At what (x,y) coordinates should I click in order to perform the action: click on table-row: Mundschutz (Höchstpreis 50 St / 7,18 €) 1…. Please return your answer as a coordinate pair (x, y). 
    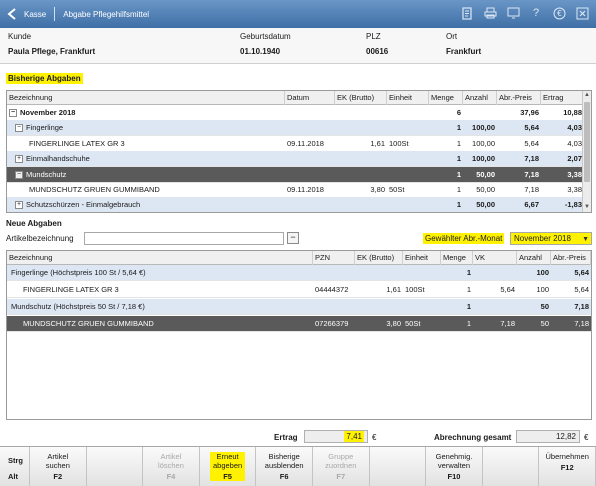
    Looking at the image, I should click on (299, 307).